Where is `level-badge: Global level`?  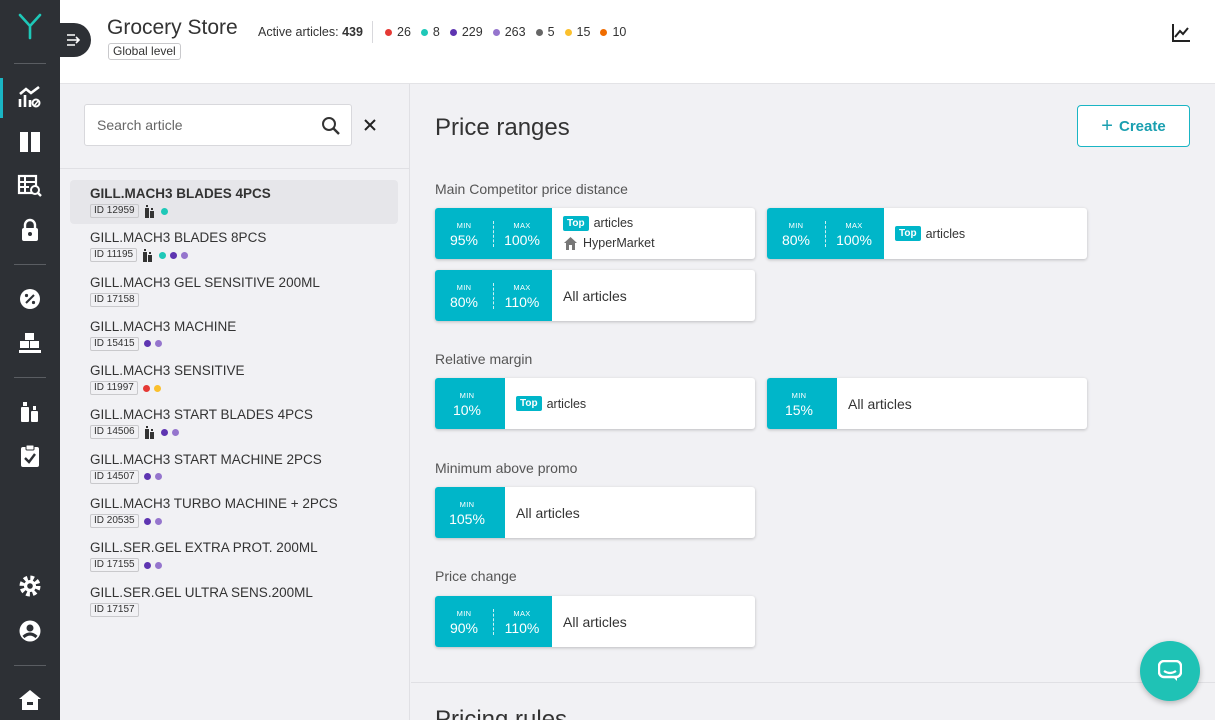
level-badge: Global level is located at coordinates (144, 51).